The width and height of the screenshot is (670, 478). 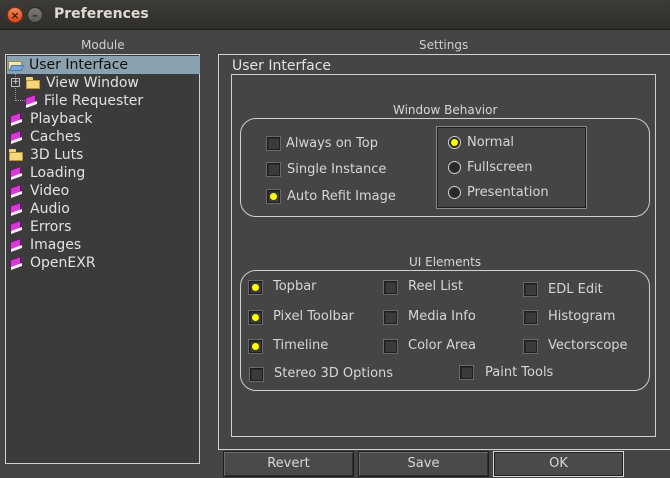 What do you see at coordinates (58, 173) in the screenshot?
I see `module-item-label: Loading` at bounding box center [58, 173].